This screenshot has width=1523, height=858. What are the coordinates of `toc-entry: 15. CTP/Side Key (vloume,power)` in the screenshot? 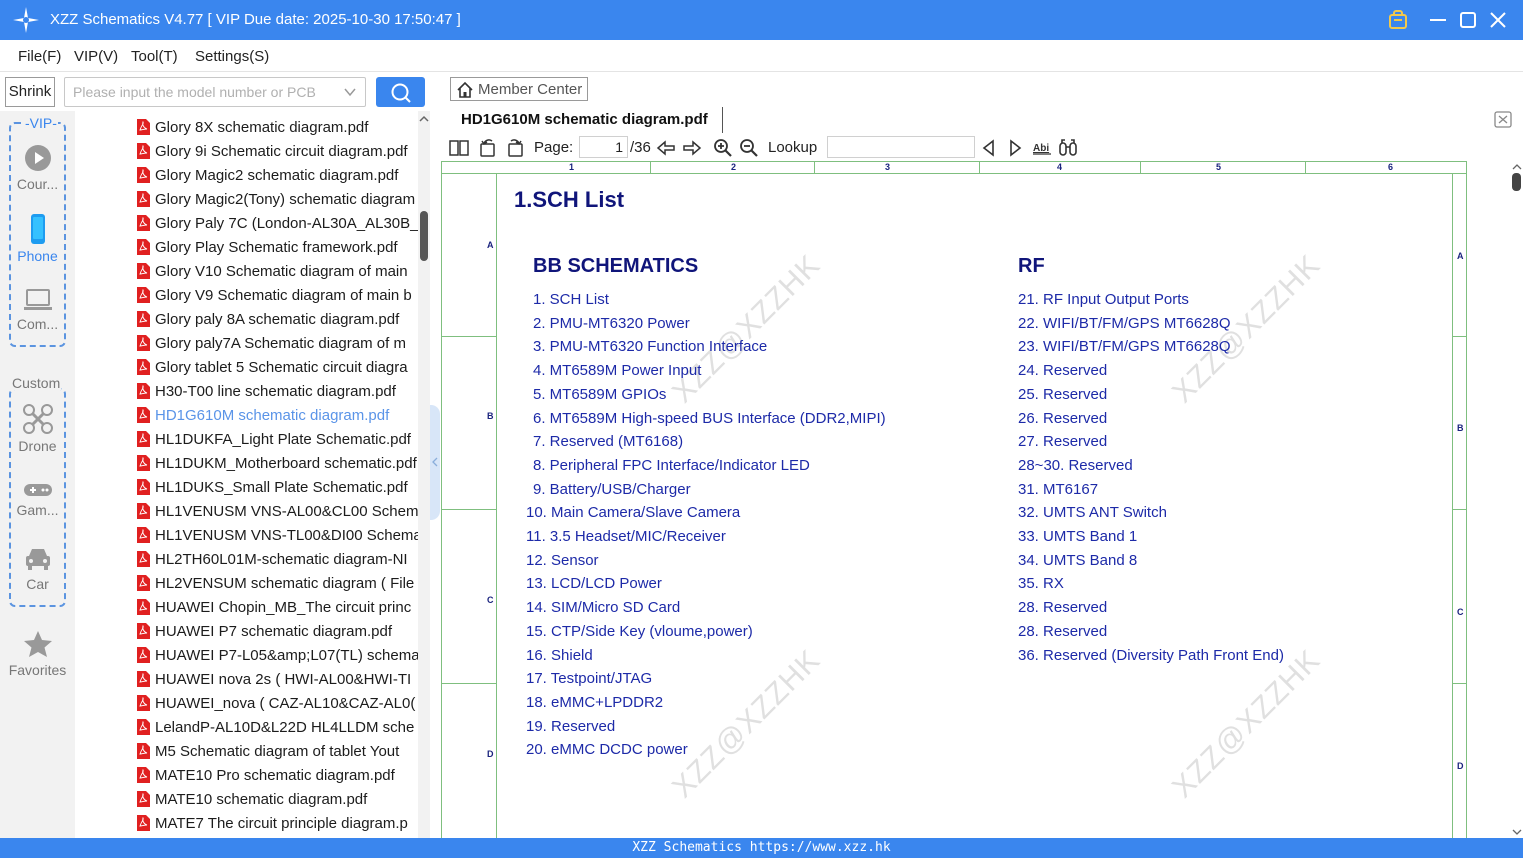 It's located at (639, 631).